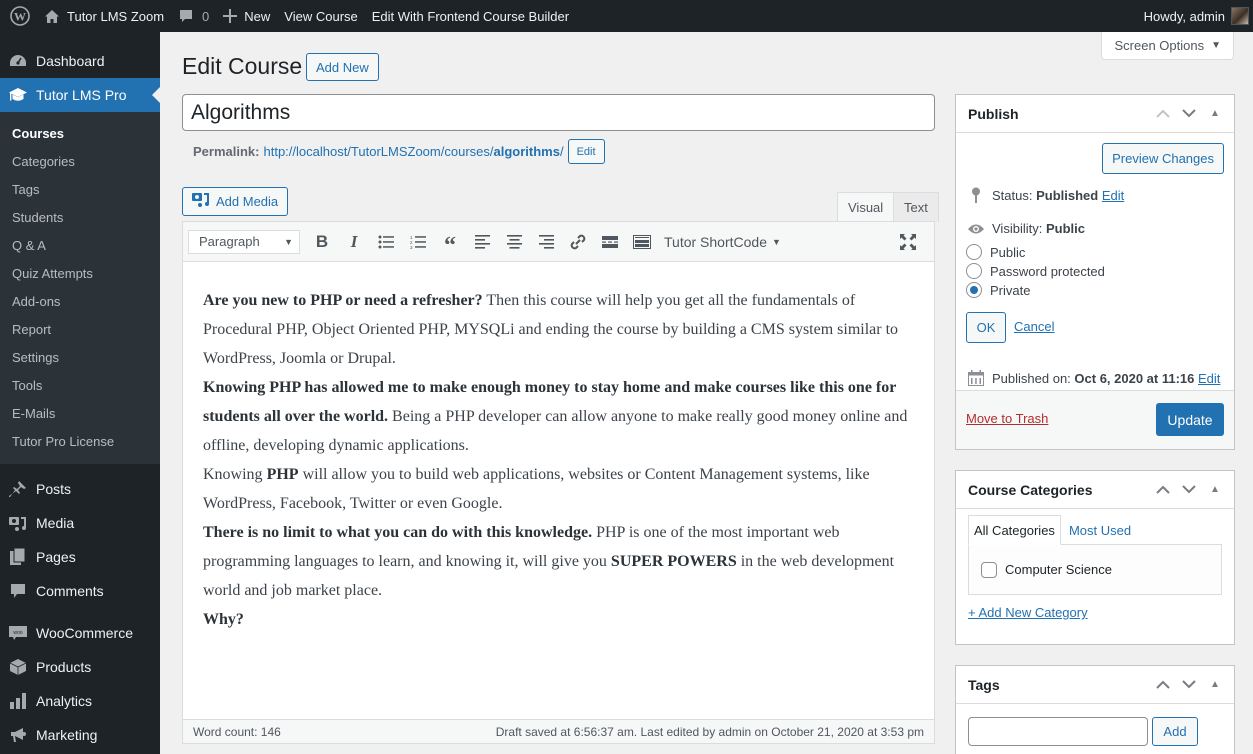 The height and width of the screenshot is (754, 1253). I want to click on word-count: Word count: 146, so click(237, 731).